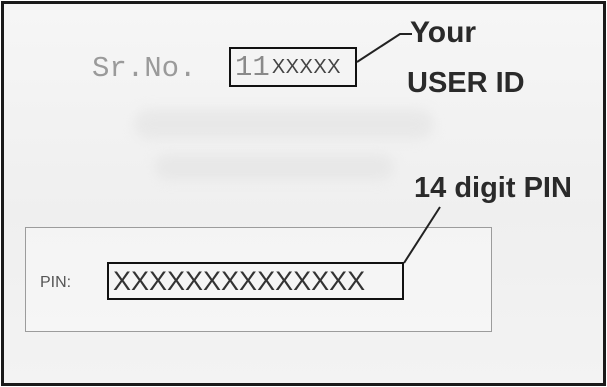 The width and height of the screenshot is (607, 387). Describe the element at coordinates (306, 66) in the screenshot. I see `user-id-masked-digits: XXXXX` at that location.